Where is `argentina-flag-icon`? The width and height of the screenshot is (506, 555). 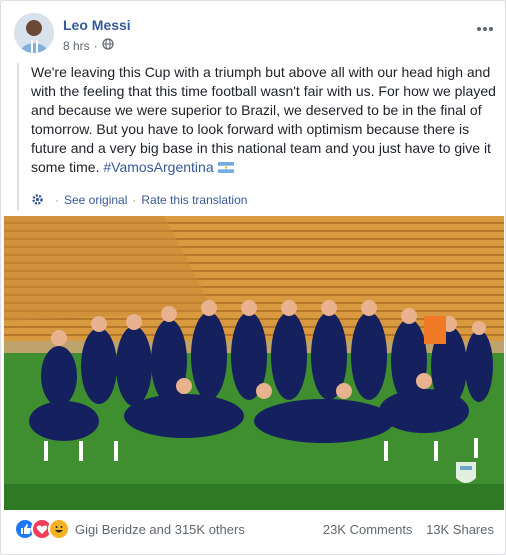 argentina-flag-icon is located at coordinates (225, 167).